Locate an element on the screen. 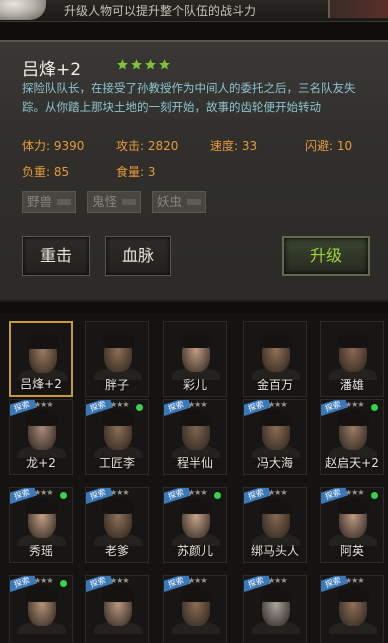 The image size is (388, 643). card-name: 阿英 is located at coordinates (351, 551).